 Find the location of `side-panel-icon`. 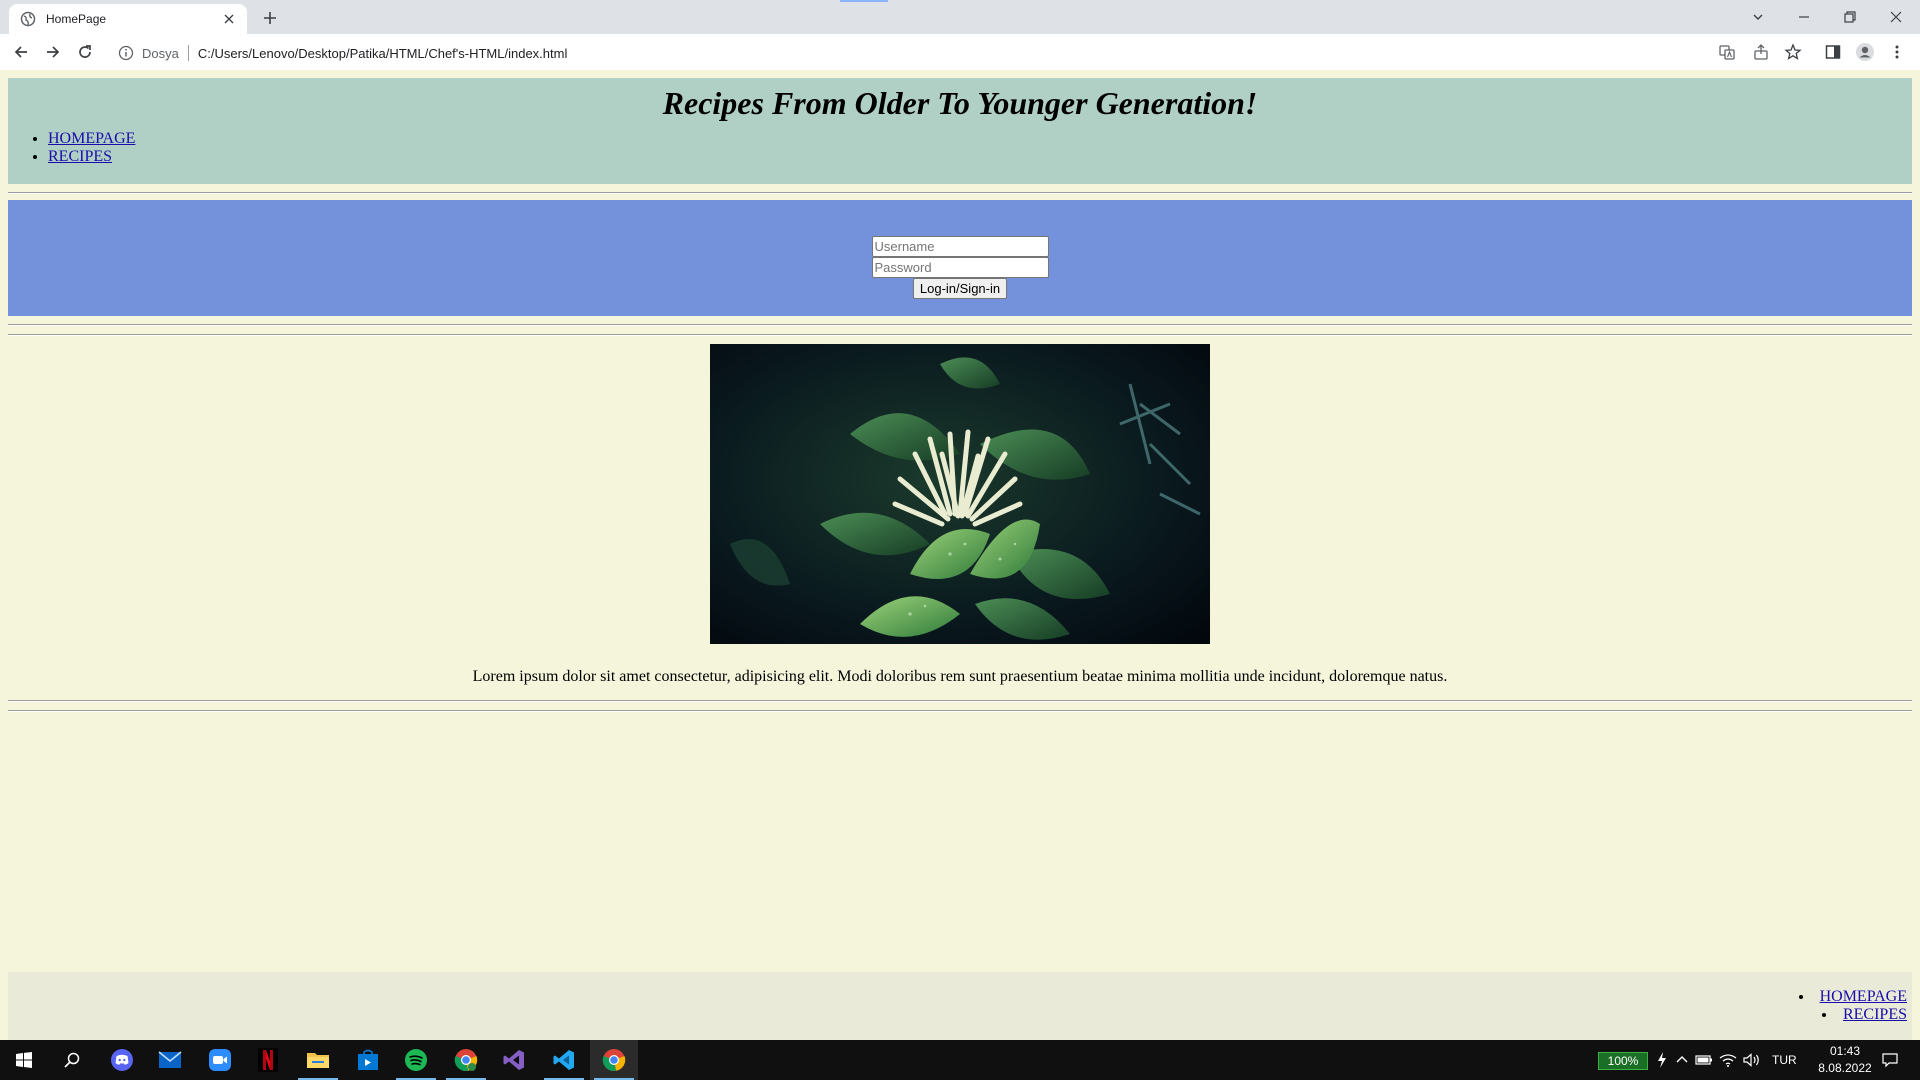

side-panel-icon is located at coordinates (1833, 52).